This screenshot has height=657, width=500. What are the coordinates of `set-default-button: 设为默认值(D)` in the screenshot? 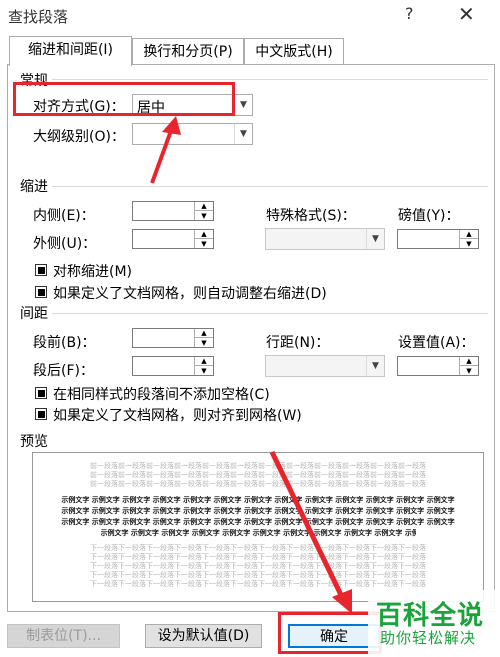 It's located at (203, 636).